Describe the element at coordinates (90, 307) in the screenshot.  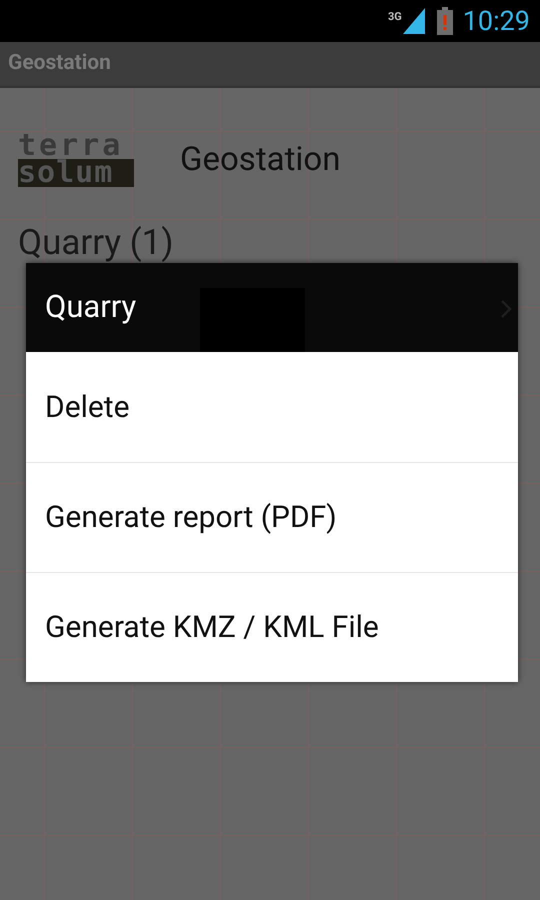
I see `menu-title: Quarry` at that location.